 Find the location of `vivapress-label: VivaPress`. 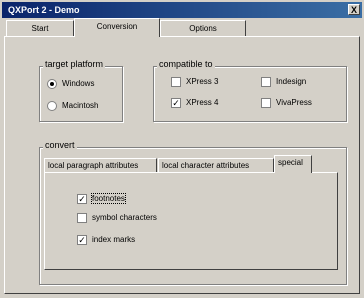

vivapress-label: VivaPress is located at coordinates (294, 102).